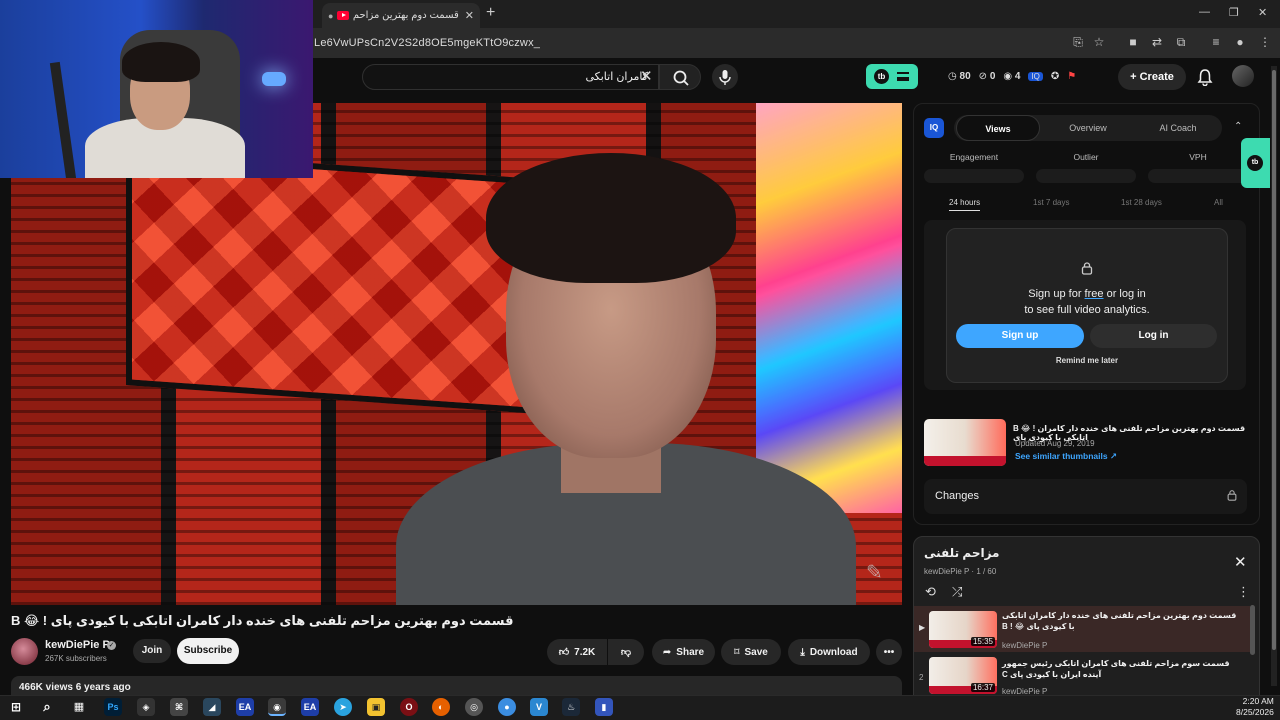  Describe the element at coordinates (539, 707) in the screenshot. I see `vscode-like-icon: V` at that location.